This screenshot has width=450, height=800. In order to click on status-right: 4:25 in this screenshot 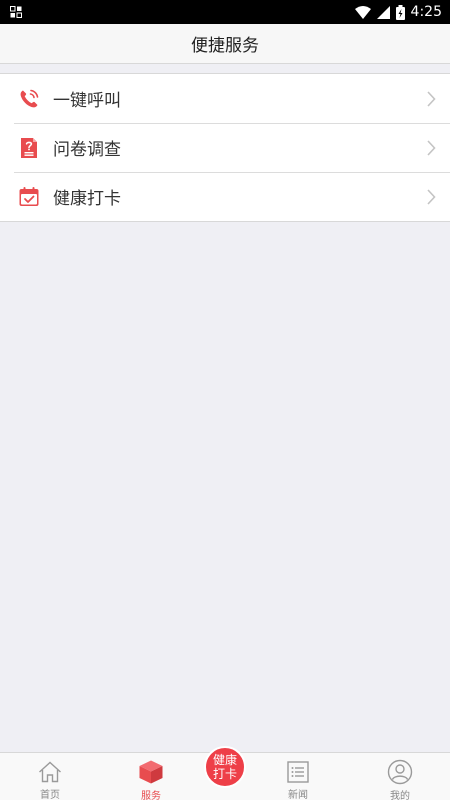, I will do `click(398, 12)`.